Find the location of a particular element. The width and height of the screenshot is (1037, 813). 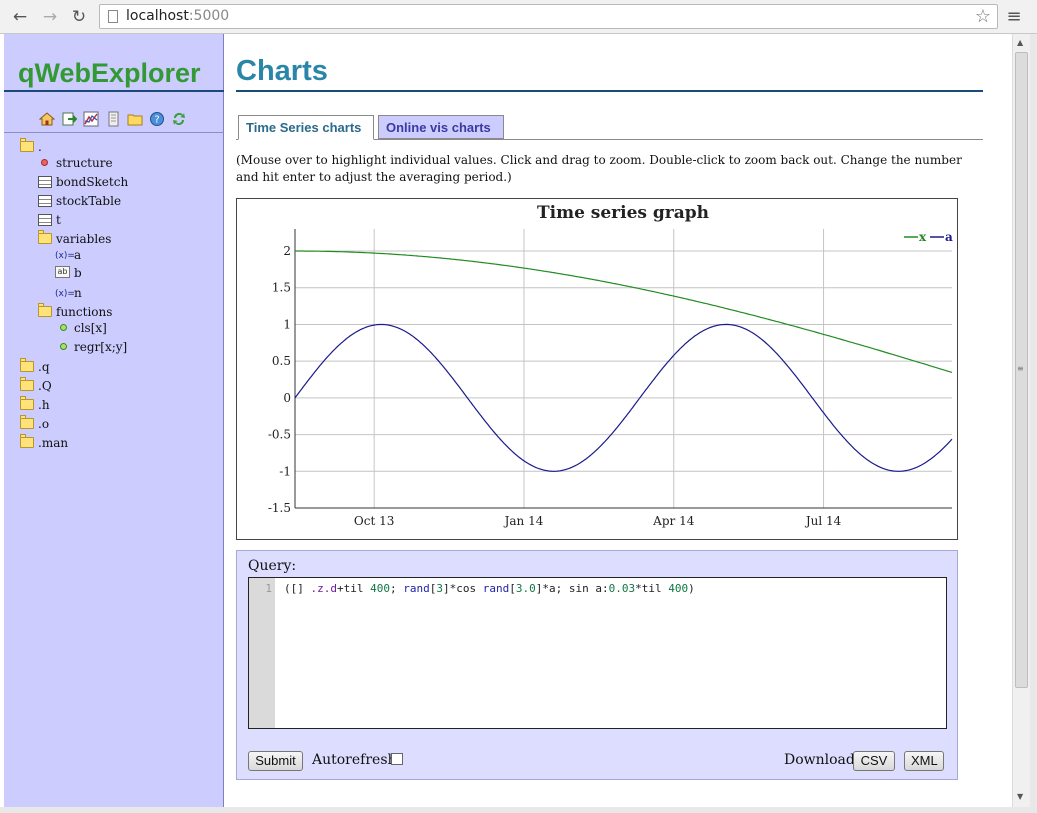

x-tick-label: Oct 13 is located at coordinates (374, 521).